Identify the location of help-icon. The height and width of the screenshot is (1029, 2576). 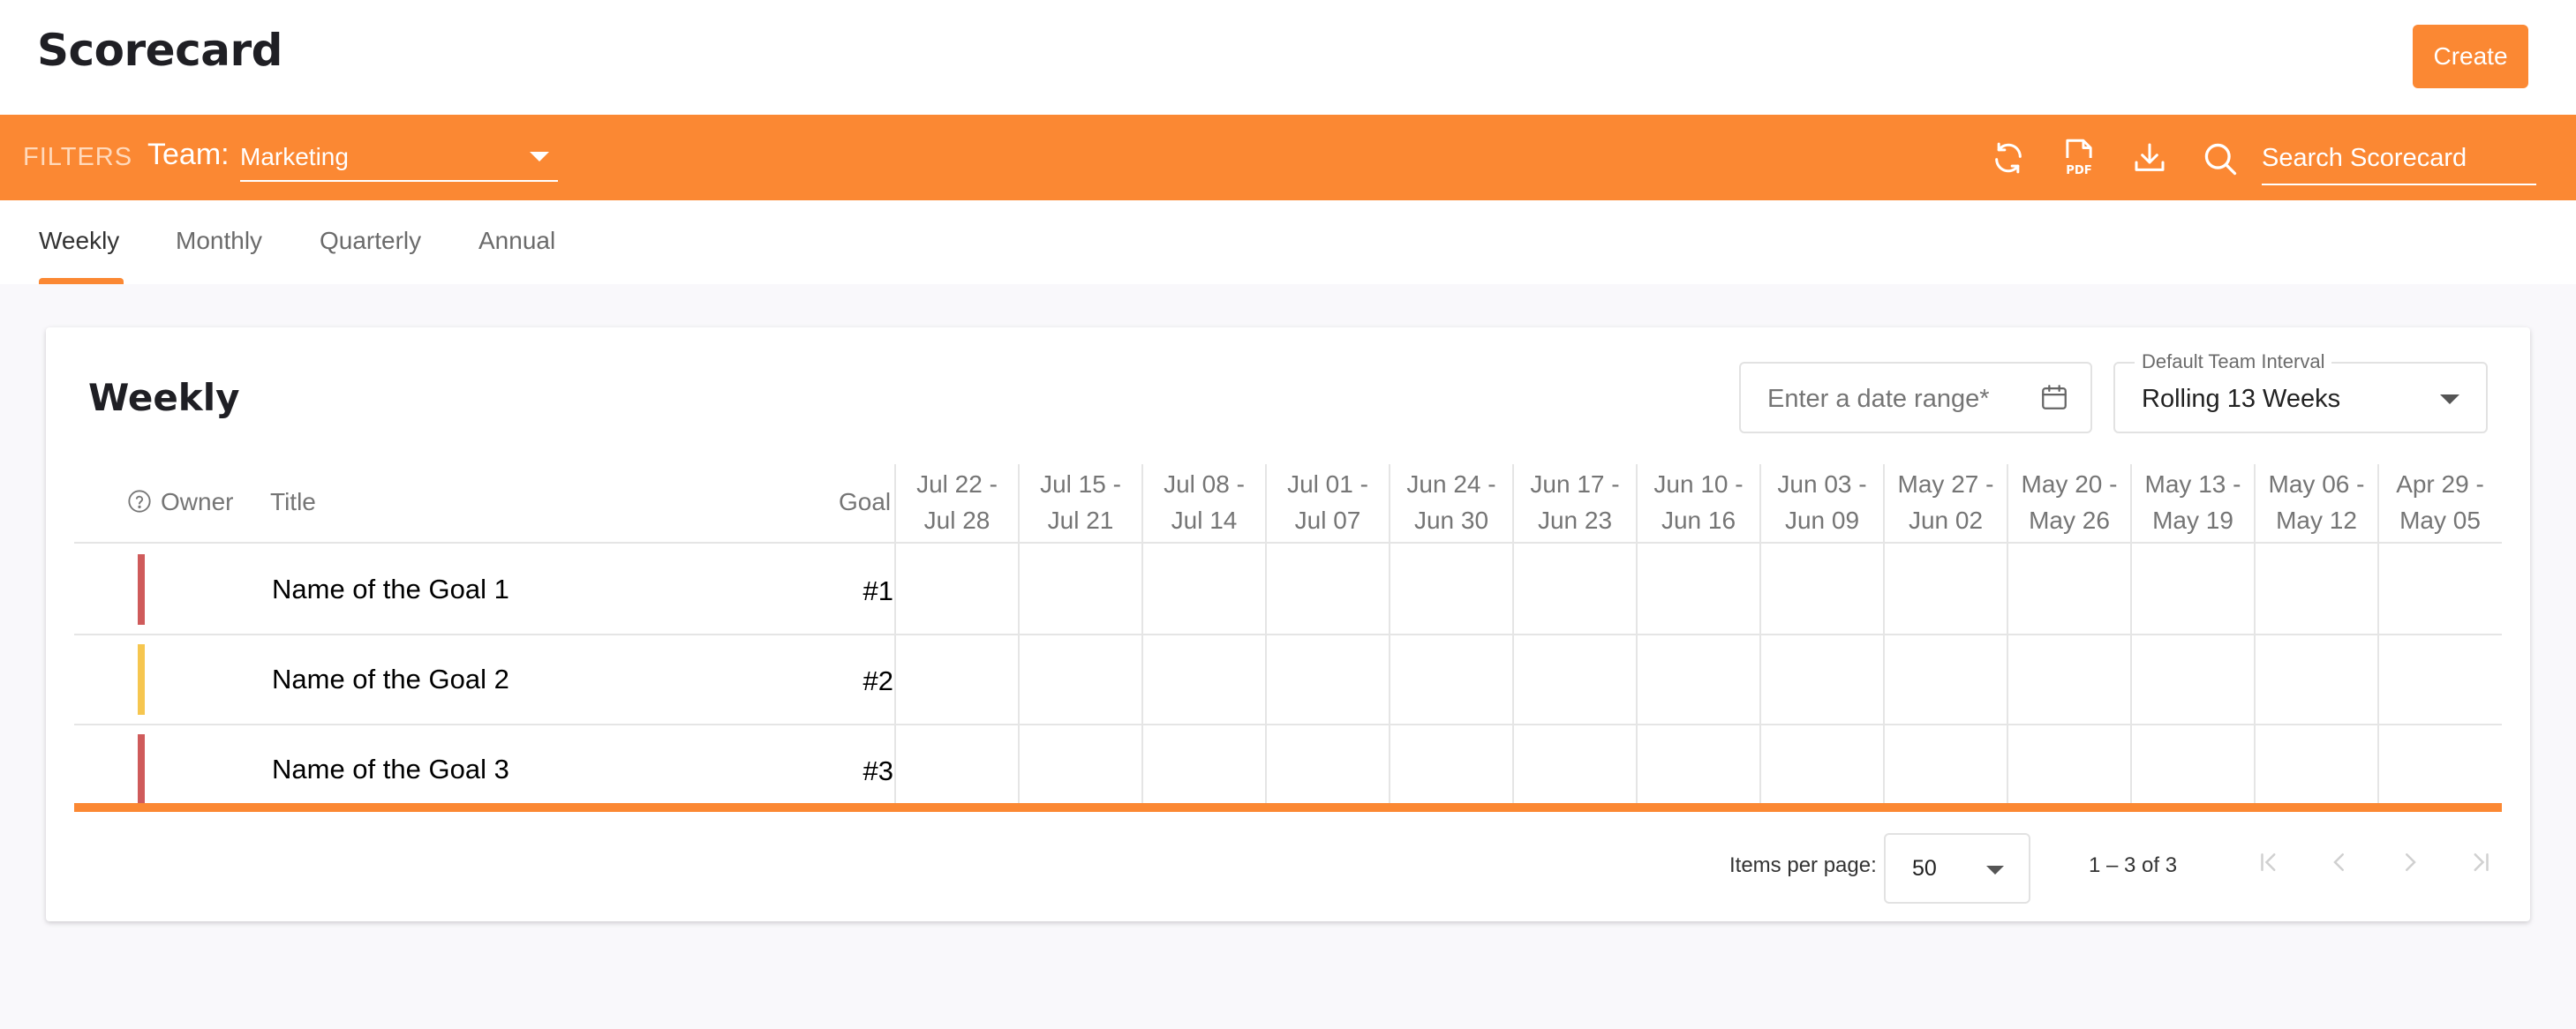
(140, 501).